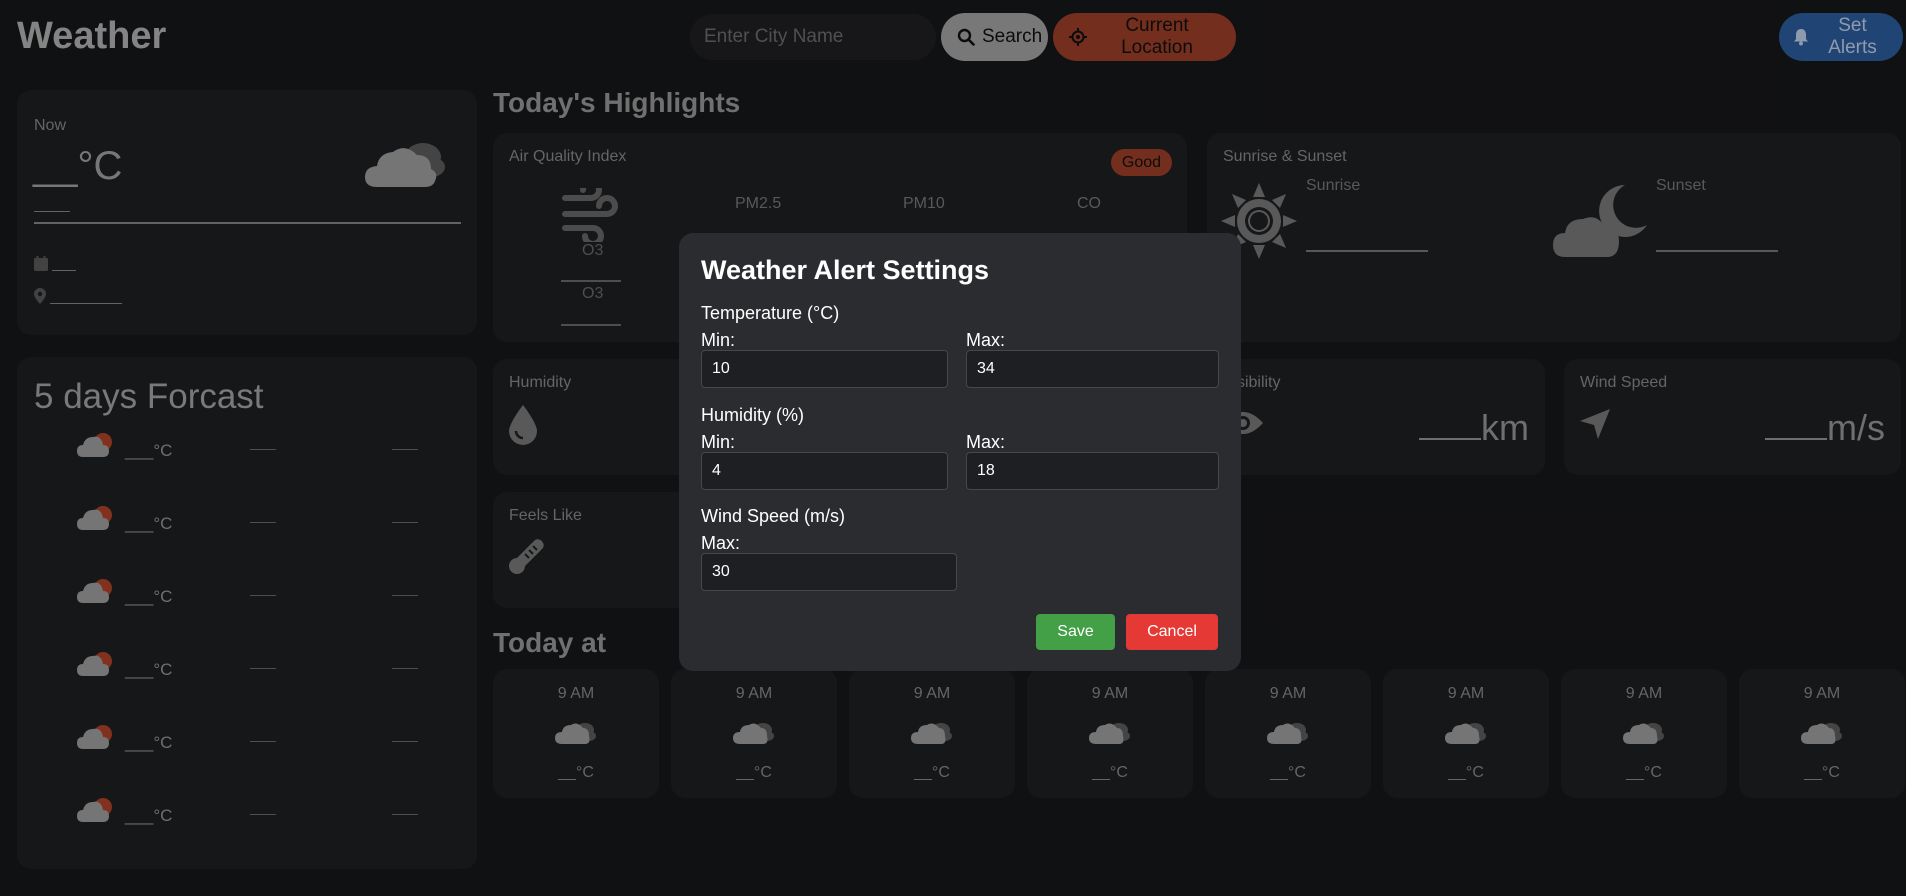 The image size is (1906, 896). What do you see at coordinates (721, 543) in the screenshot?
I see `wind-max-label: Max:` at bounding box center [721, 543].